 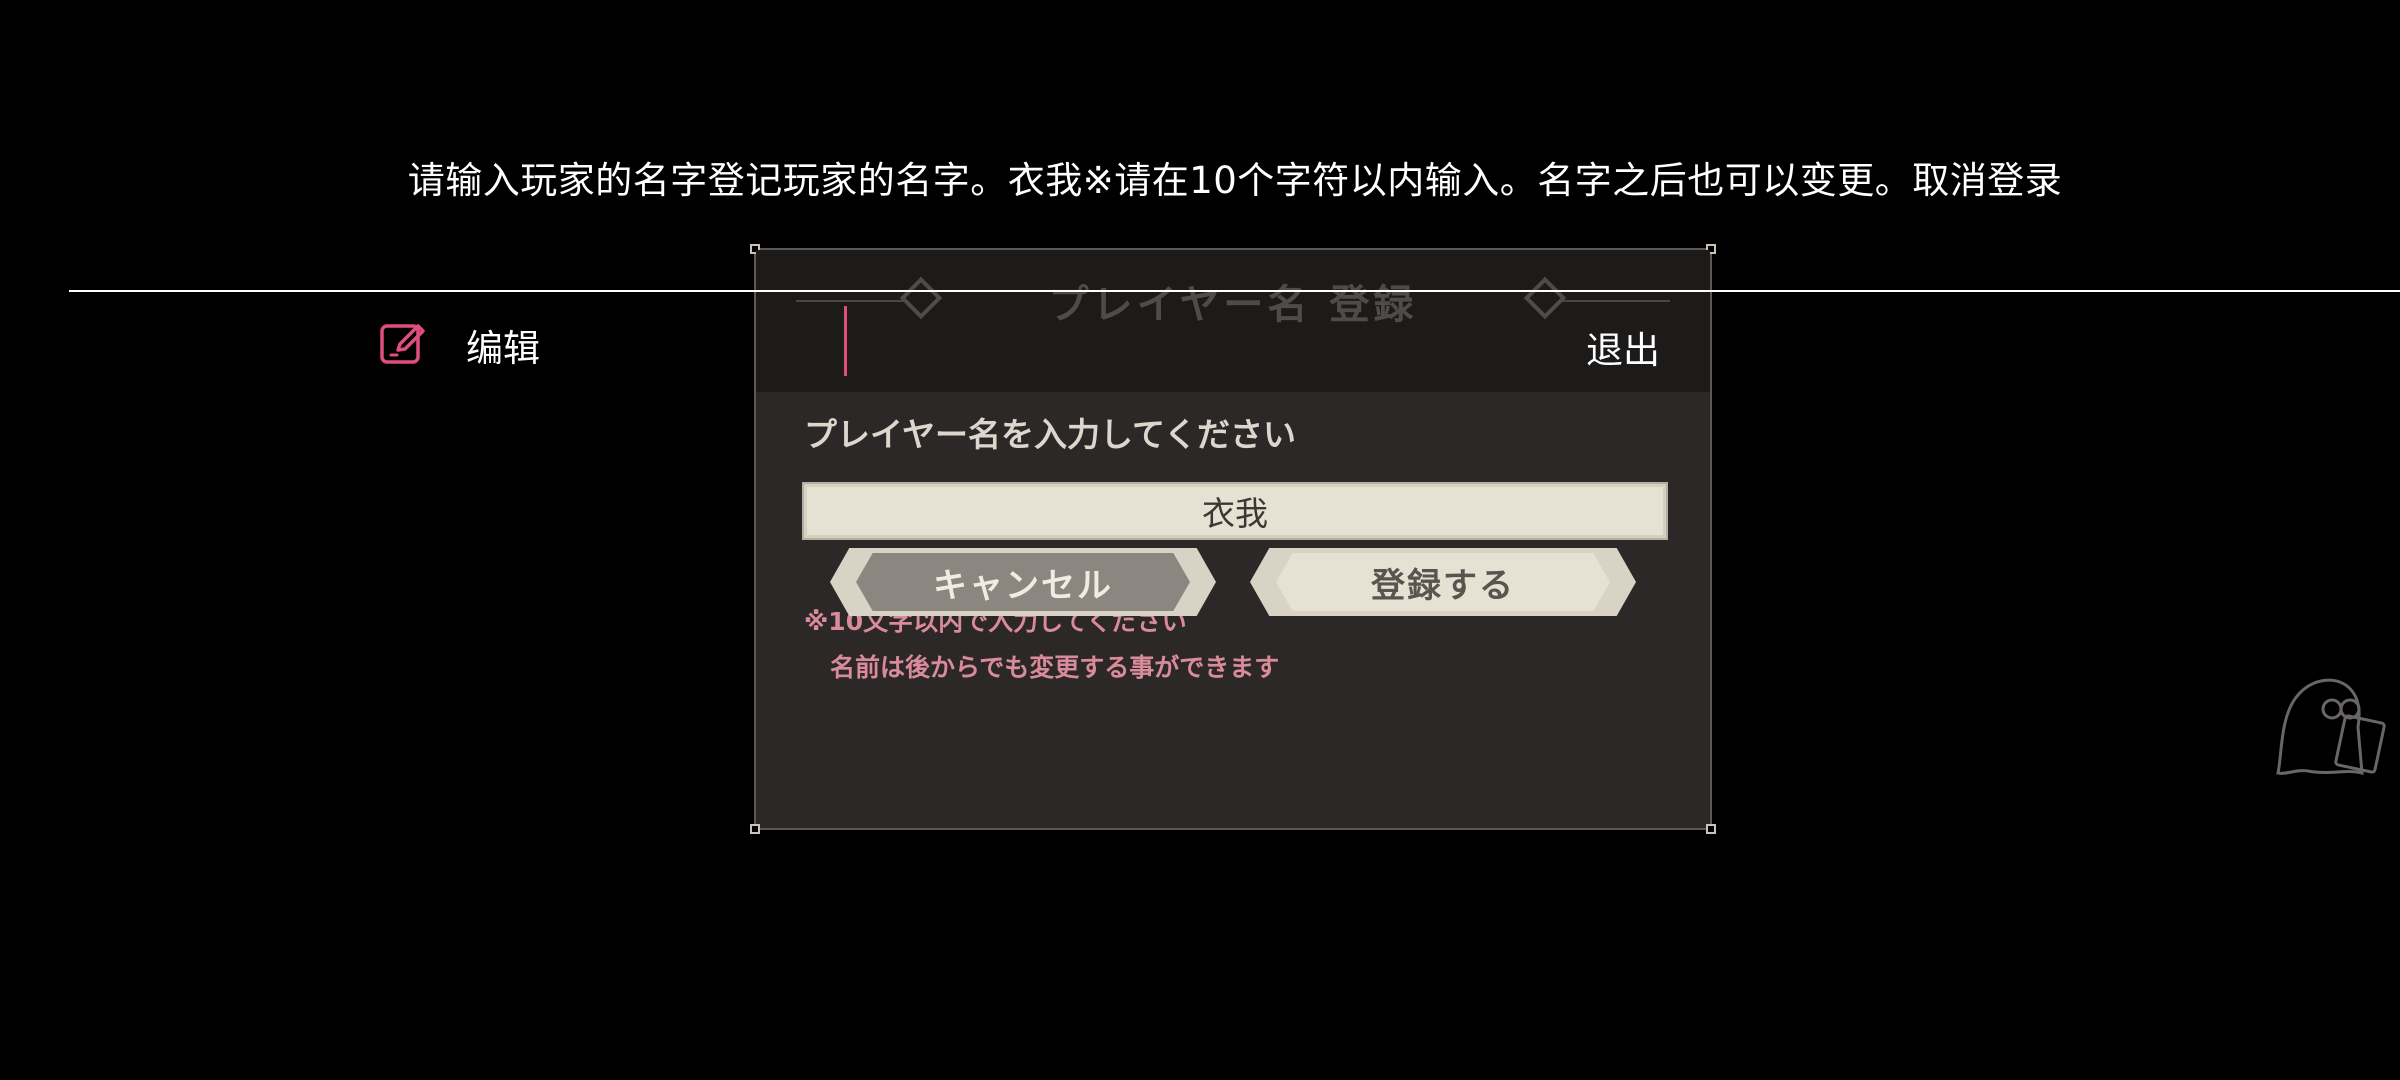 What do you see at coordinates (403, 343) in the screenshot?
I see `edit-icon` at bounding box center [403, 343].